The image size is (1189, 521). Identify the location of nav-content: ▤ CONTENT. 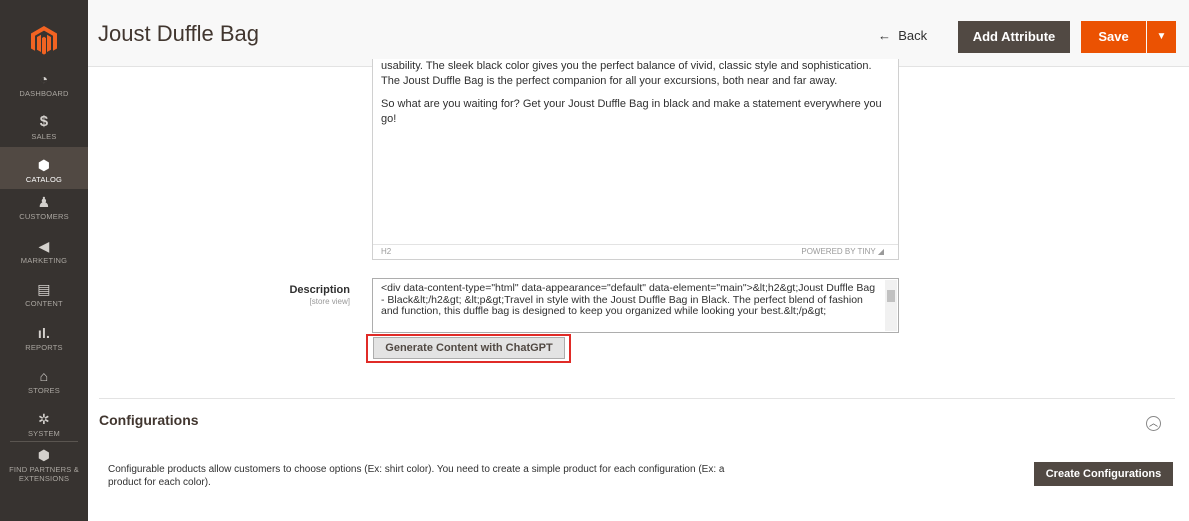
(44, 301).